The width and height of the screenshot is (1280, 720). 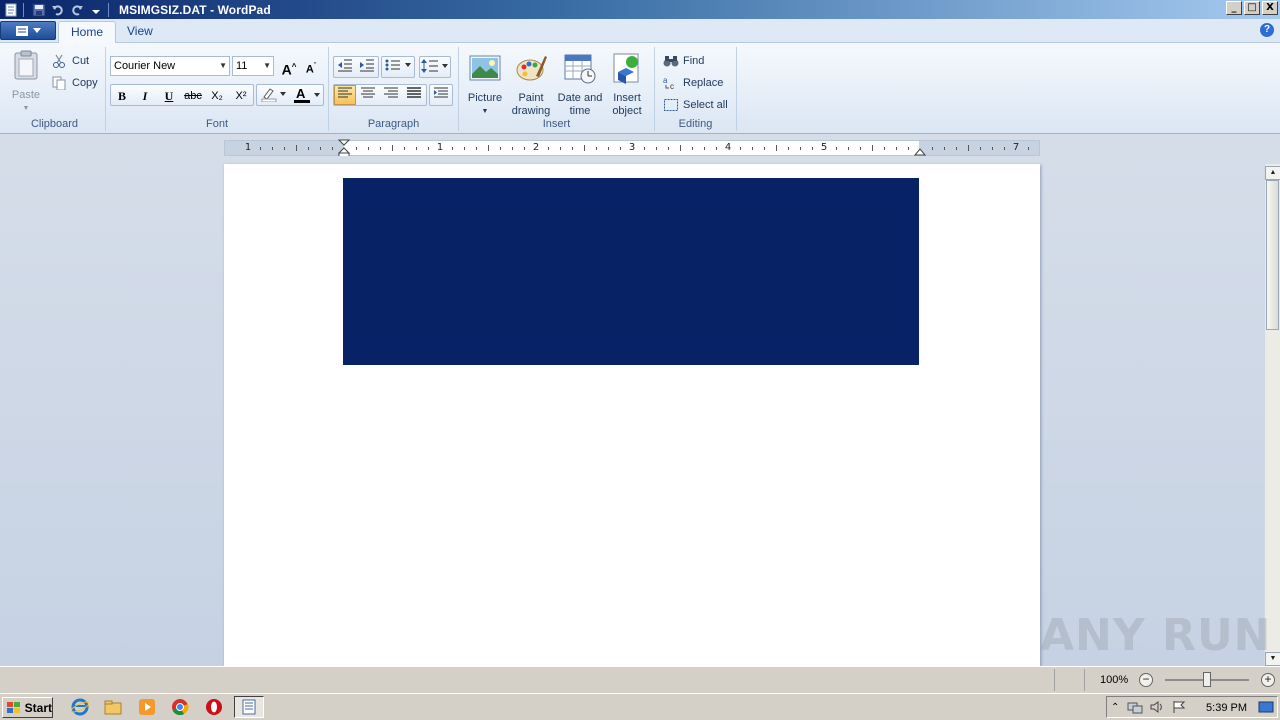 What do you see at coordinates (1270, 8) in the screenshot?
I see `close-button: X` at bounding box center [1270, 8].